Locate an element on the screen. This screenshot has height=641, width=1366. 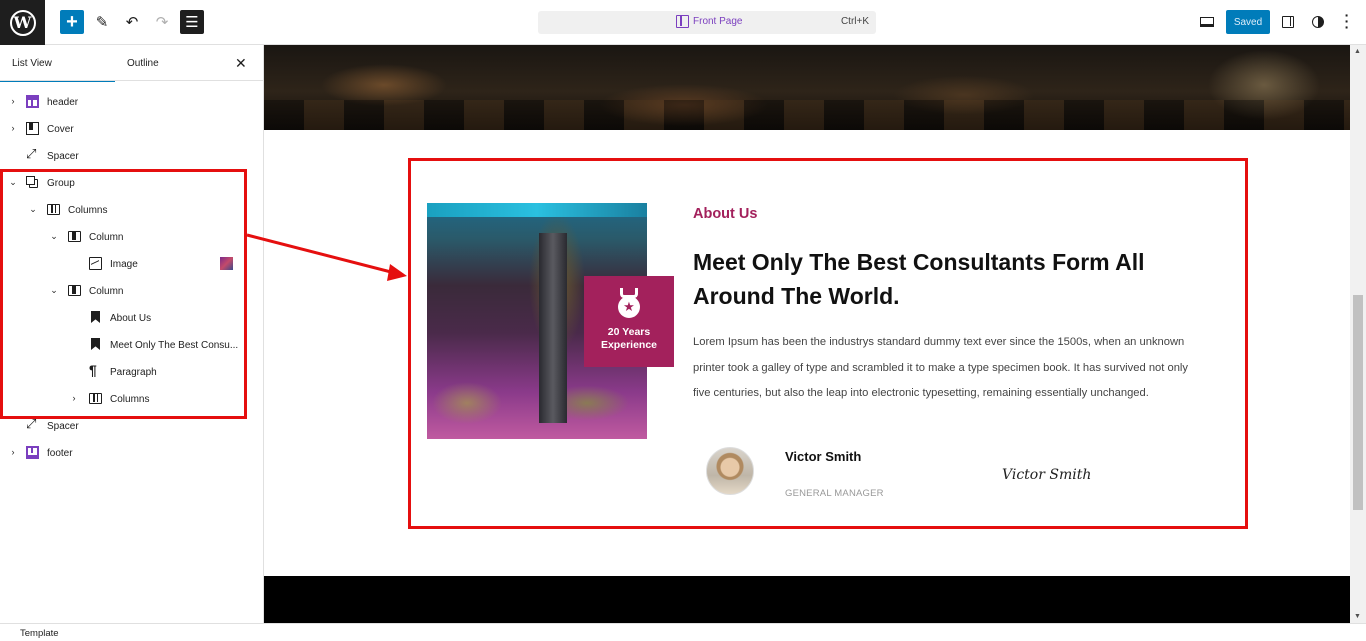
redo-button: ↷ is located at coordinates (162, 22).